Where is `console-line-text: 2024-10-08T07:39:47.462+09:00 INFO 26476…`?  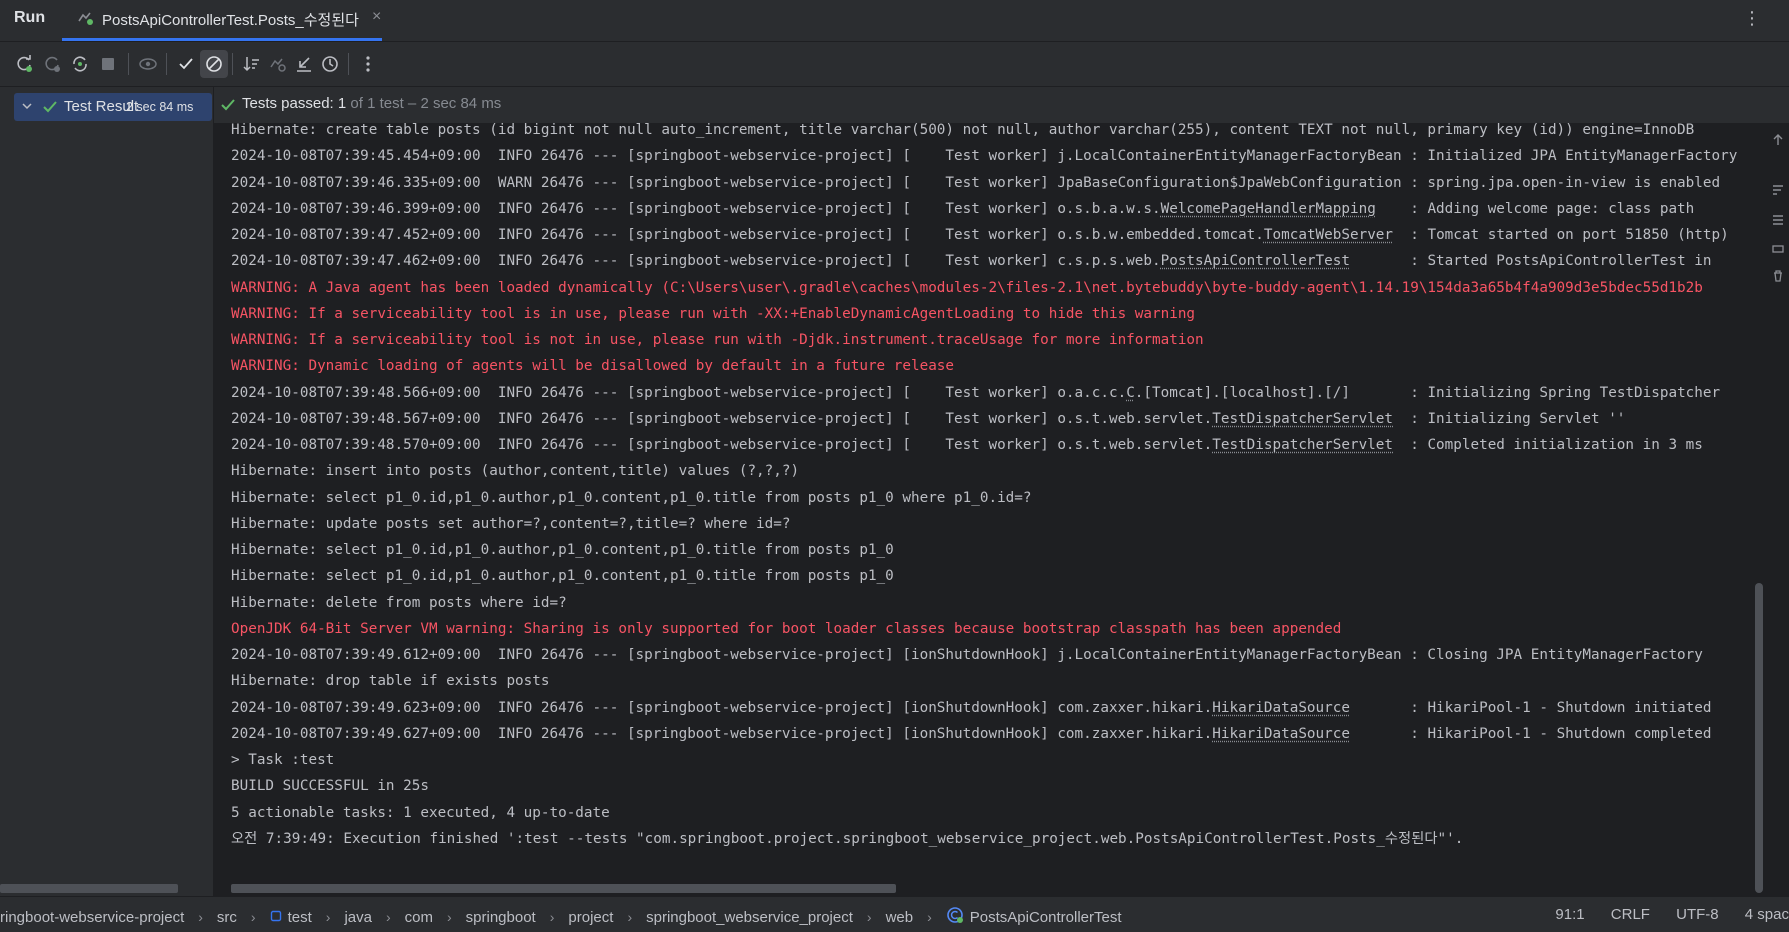 console-line-text: 2024-10-08T07:39:47.462+09:00 INFO 26476… is located at coordinates (696, 261).